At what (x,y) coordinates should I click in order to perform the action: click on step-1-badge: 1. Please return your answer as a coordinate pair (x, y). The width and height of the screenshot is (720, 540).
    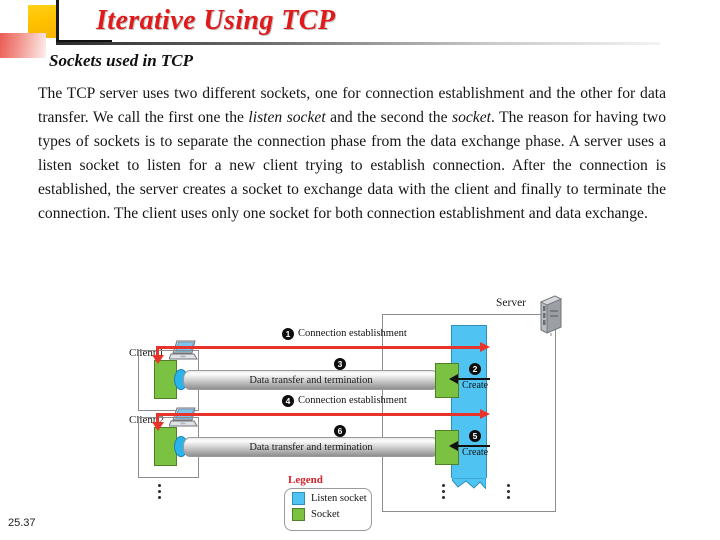
    Looking at the image, I should click on (288, 334).